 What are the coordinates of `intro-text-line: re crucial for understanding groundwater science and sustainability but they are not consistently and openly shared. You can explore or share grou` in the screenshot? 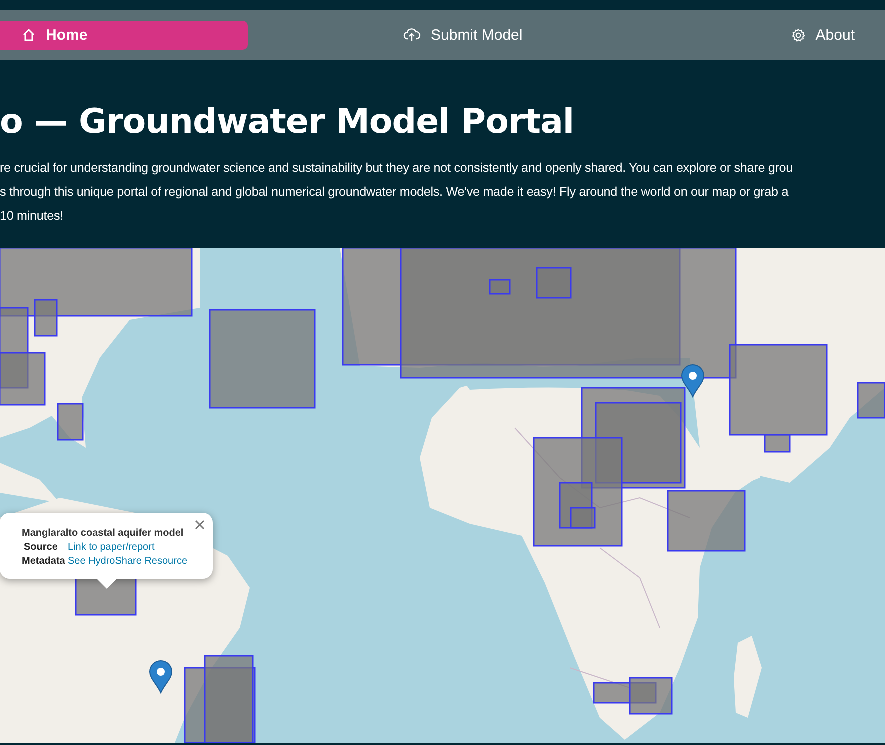 It's located at (396, 168).